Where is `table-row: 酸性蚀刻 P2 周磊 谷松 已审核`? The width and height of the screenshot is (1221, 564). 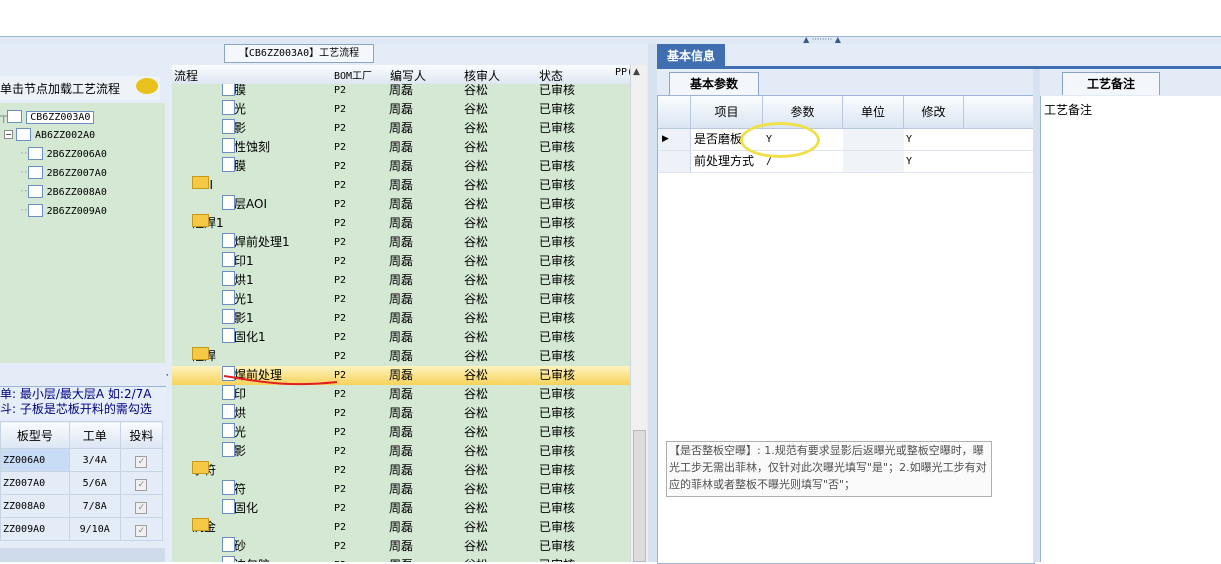
table-row: 酸性蚀刻 P2 周磊 谷松 已审核 is located at coordinates (401, 147).